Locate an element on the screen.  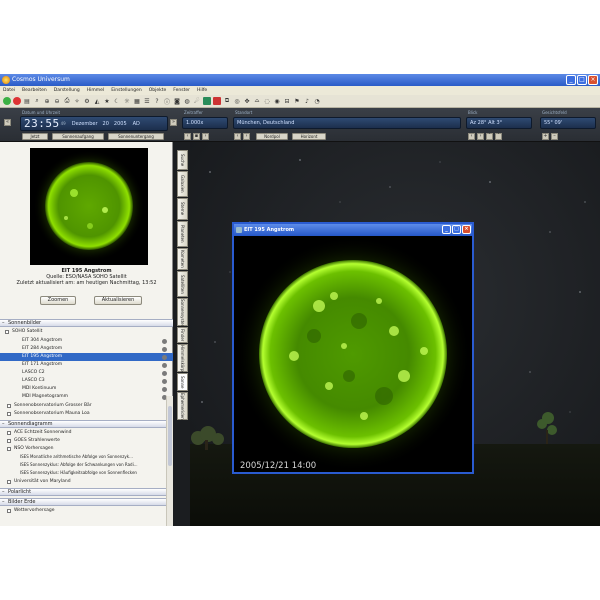
horizon-icon: ⌓ is located at coordinates (257, 101).